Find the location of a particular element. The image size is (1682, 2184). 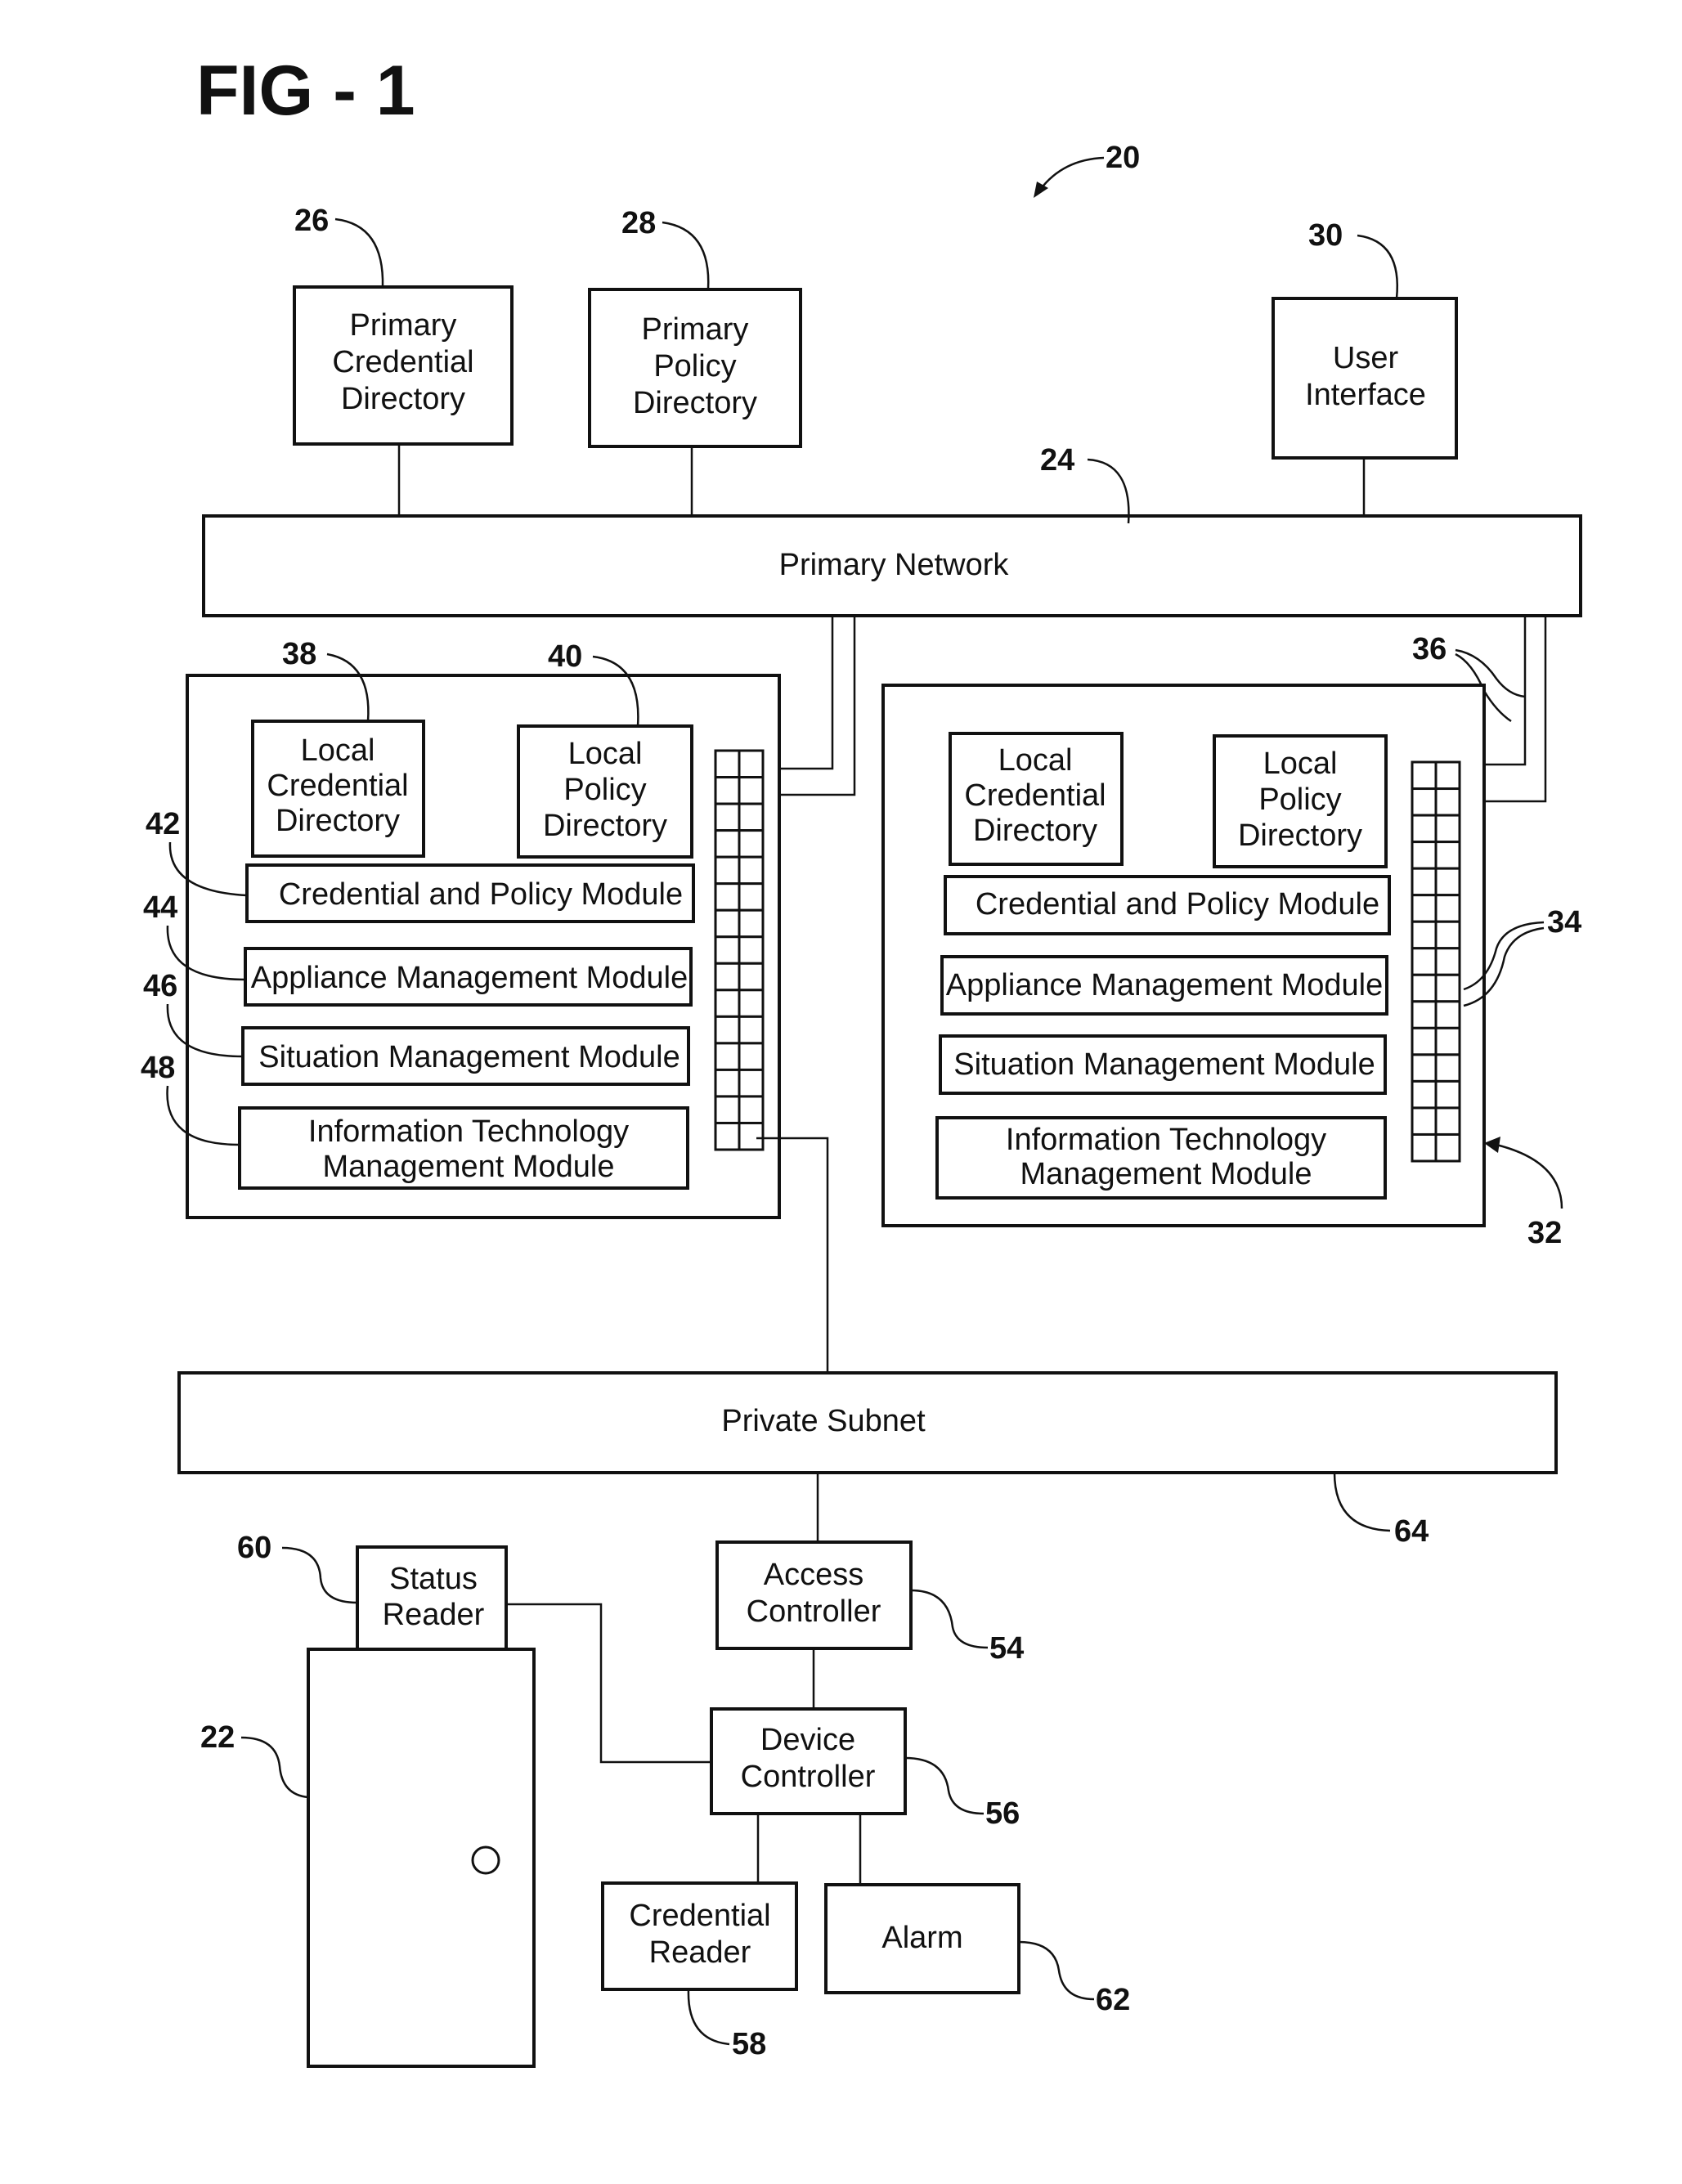

ref-28: 28 is located at coordinates (638, 223).